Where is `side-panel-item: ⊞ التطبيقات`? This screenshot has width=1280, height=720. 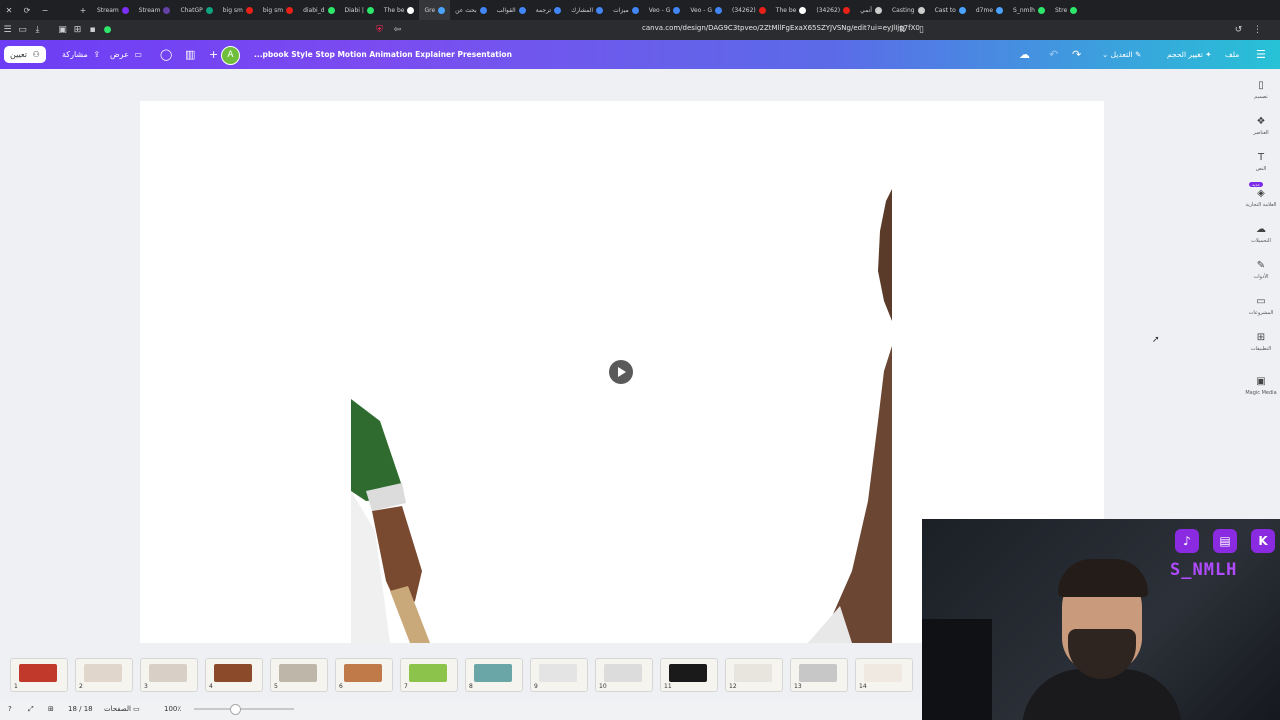 side-panel-item: ⊞ التطبيقات is located at coordinates (1260, 342).